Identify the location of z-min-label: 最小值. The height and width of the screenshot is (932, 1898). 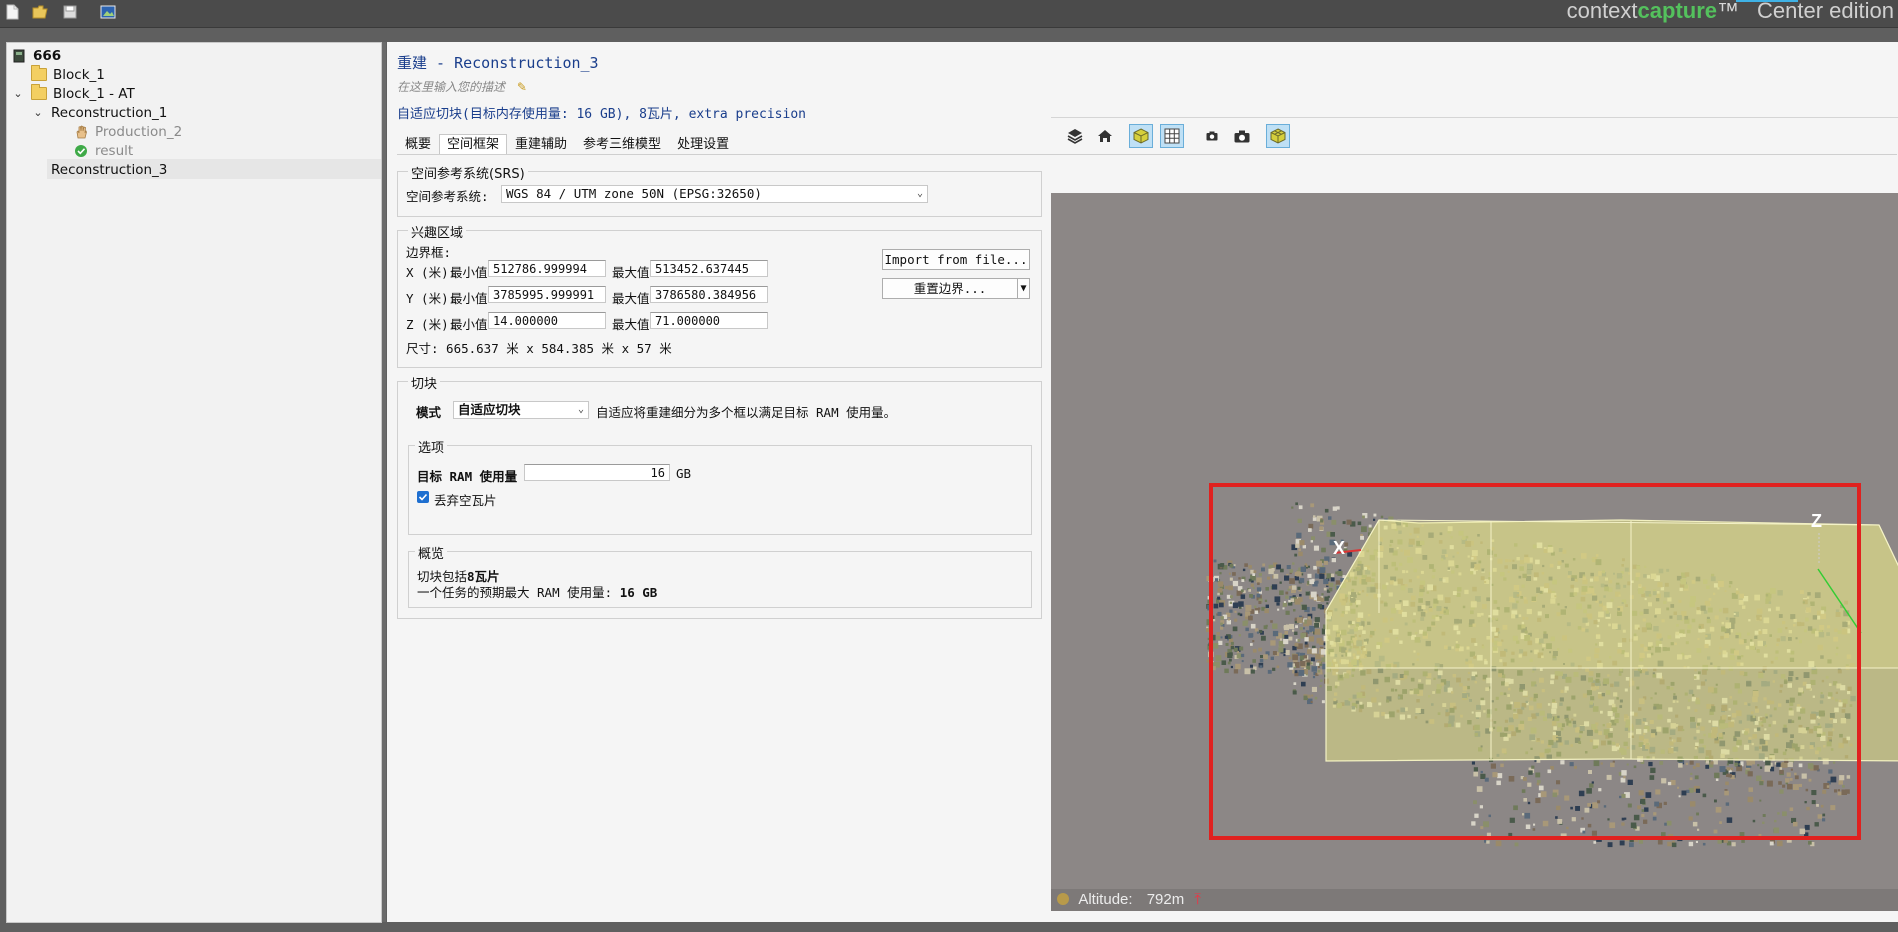
(469, 324).